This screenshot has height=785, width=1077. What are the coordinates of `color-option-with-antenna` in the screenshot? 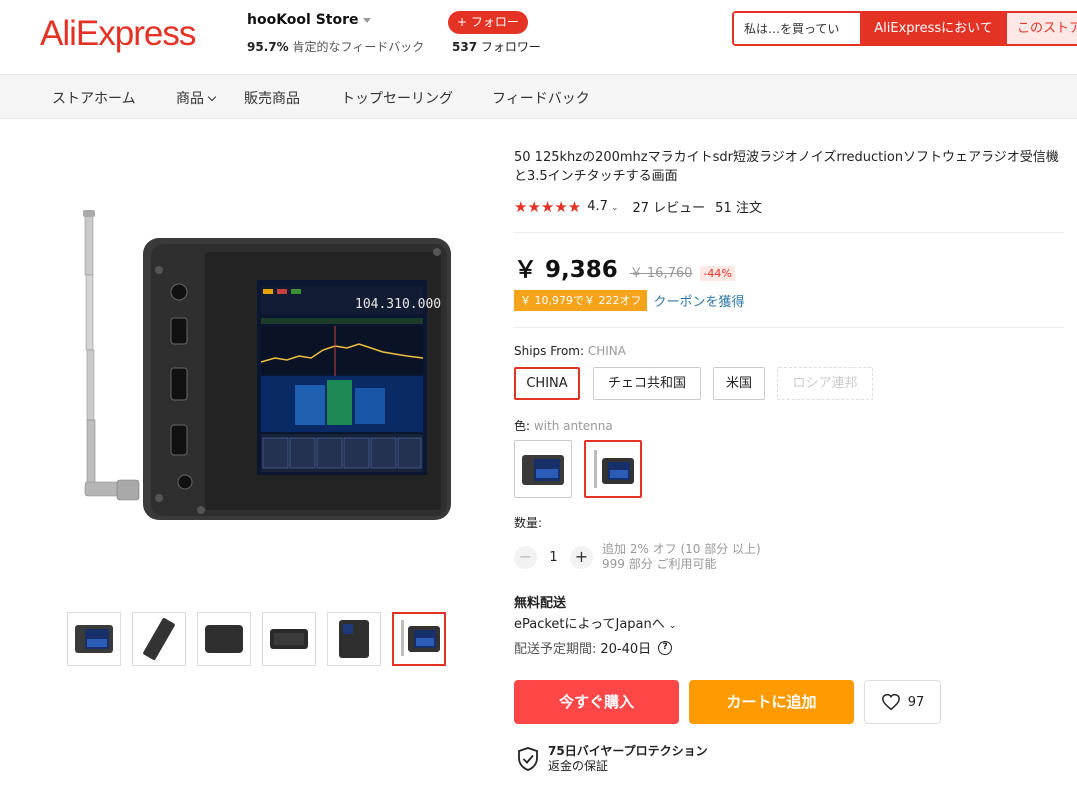 It's located at (613, 469).